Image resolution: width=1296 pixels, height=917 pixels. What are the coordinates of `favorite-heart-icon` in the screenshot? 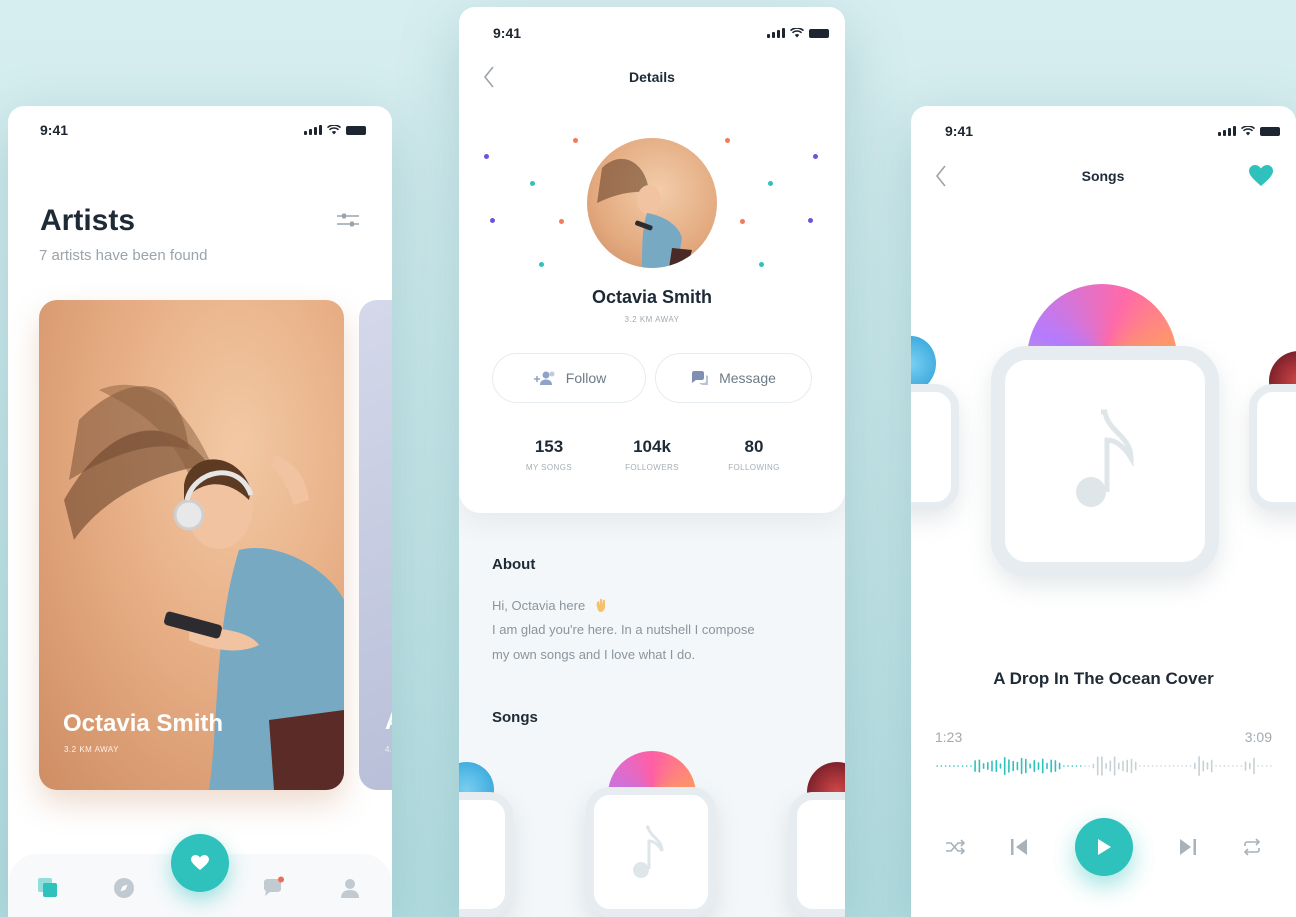 It's located at (1261, 176).